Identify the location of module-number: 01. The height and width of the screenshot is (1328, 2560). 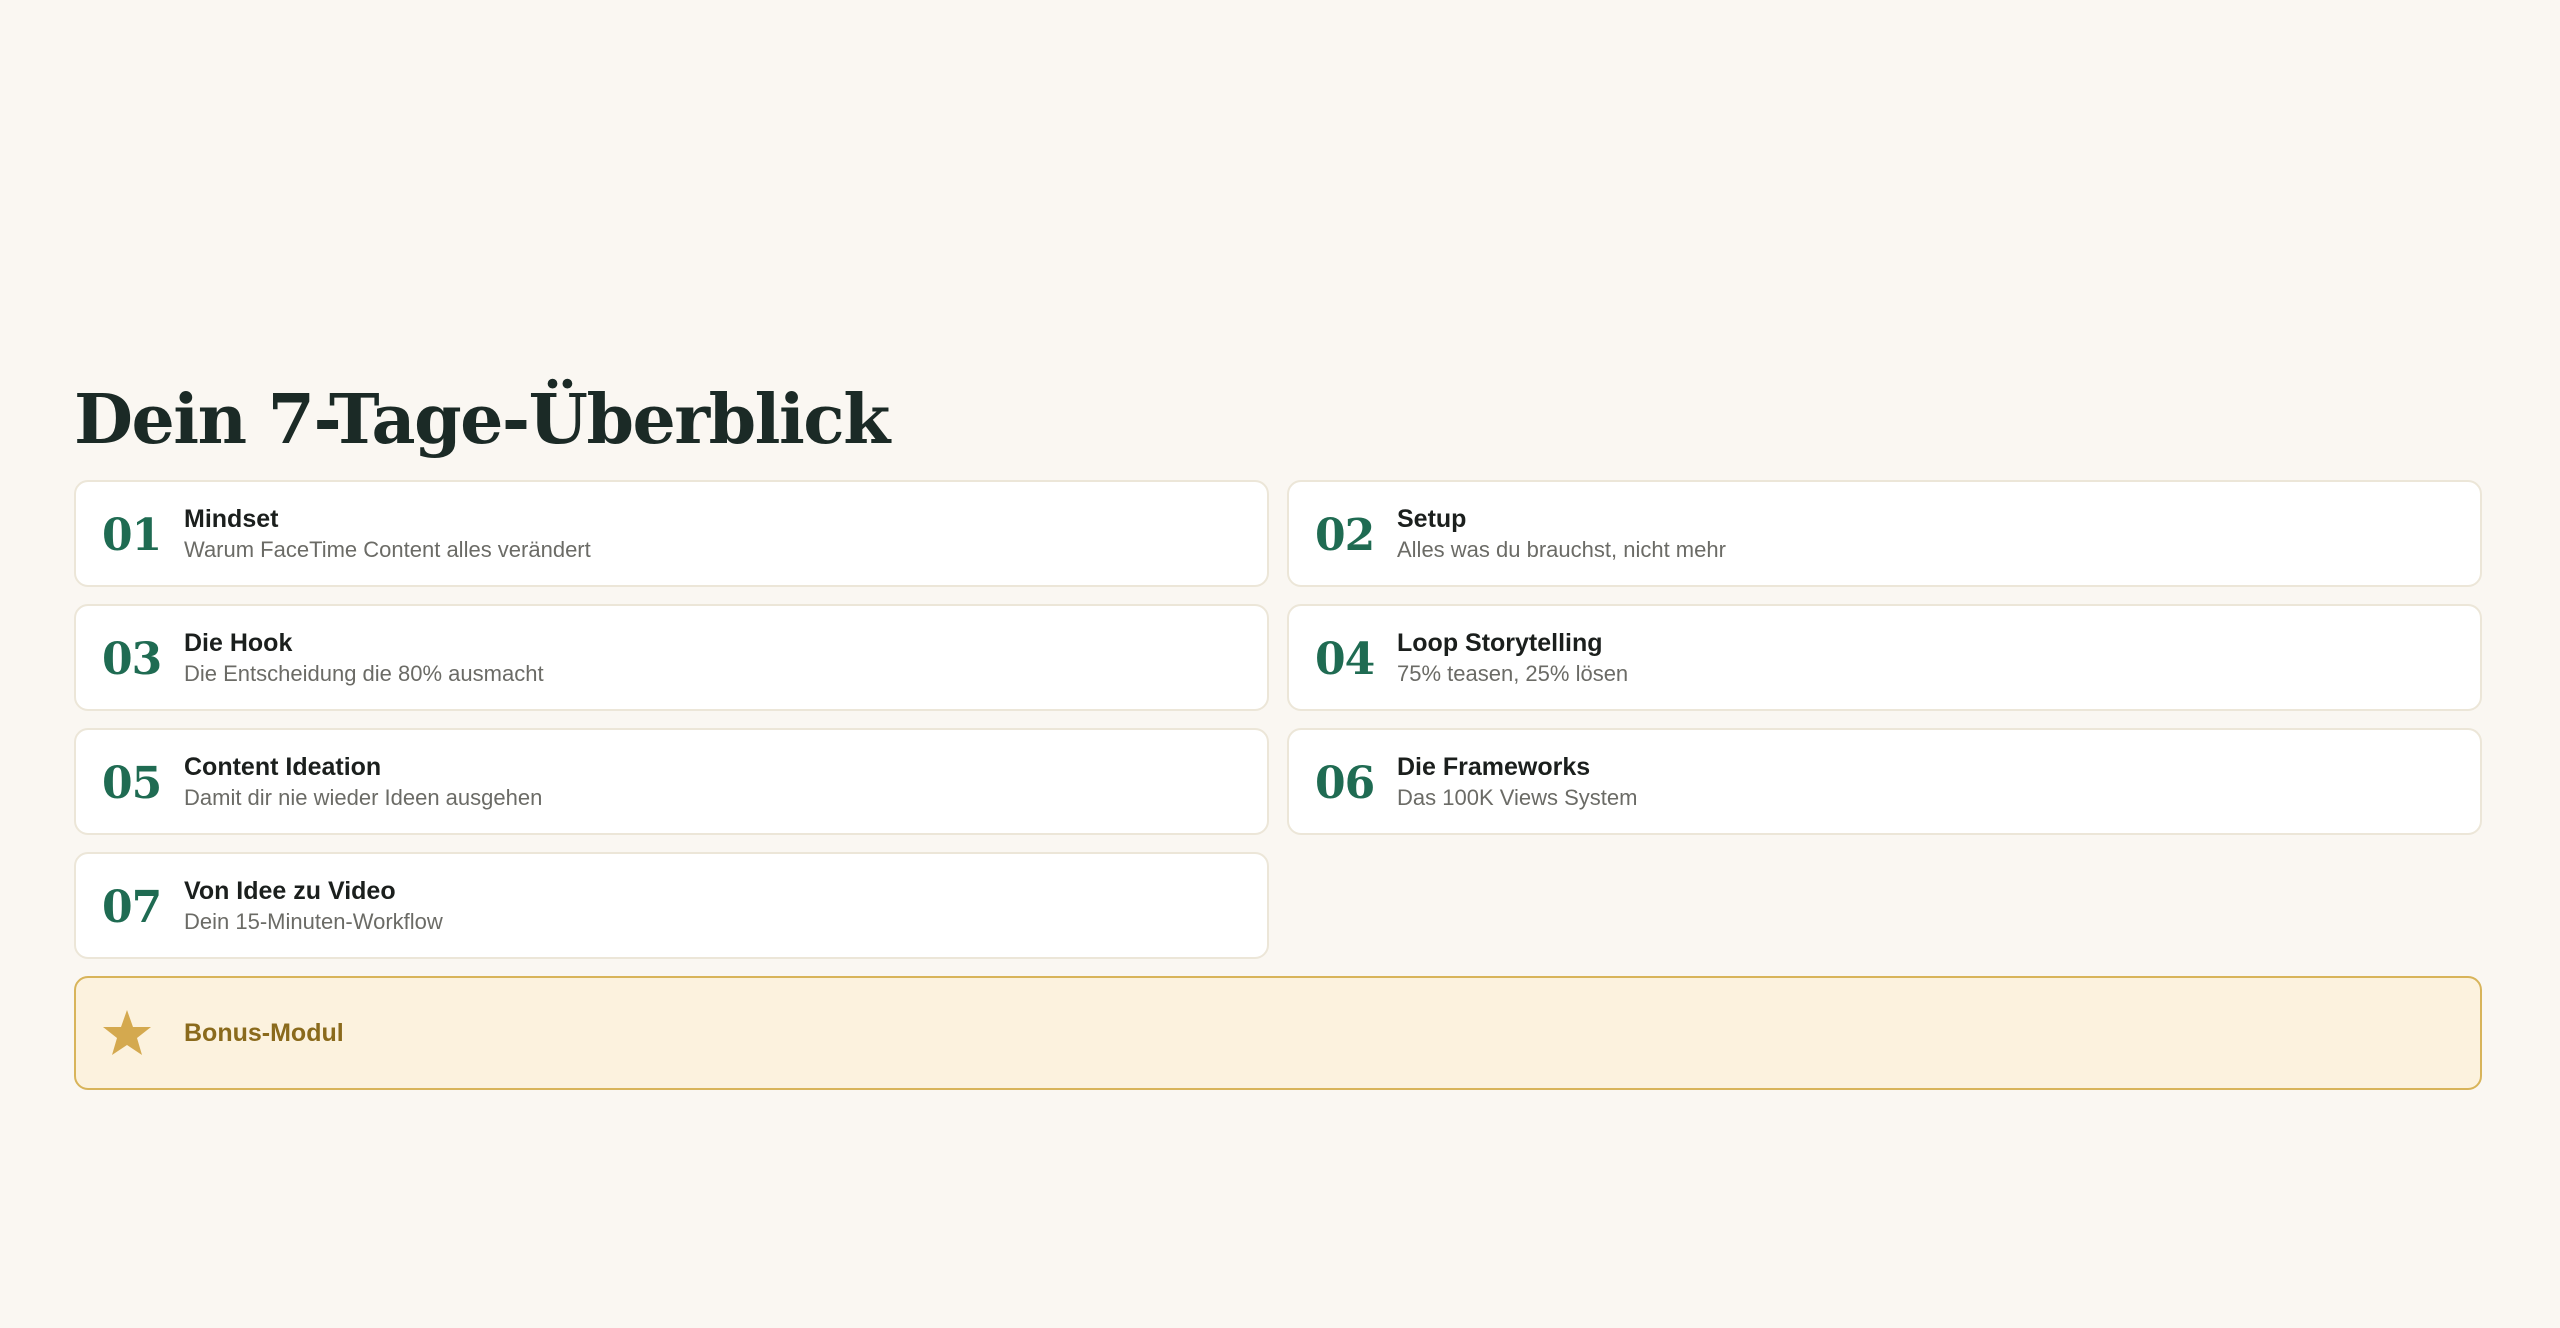
(132, 535).